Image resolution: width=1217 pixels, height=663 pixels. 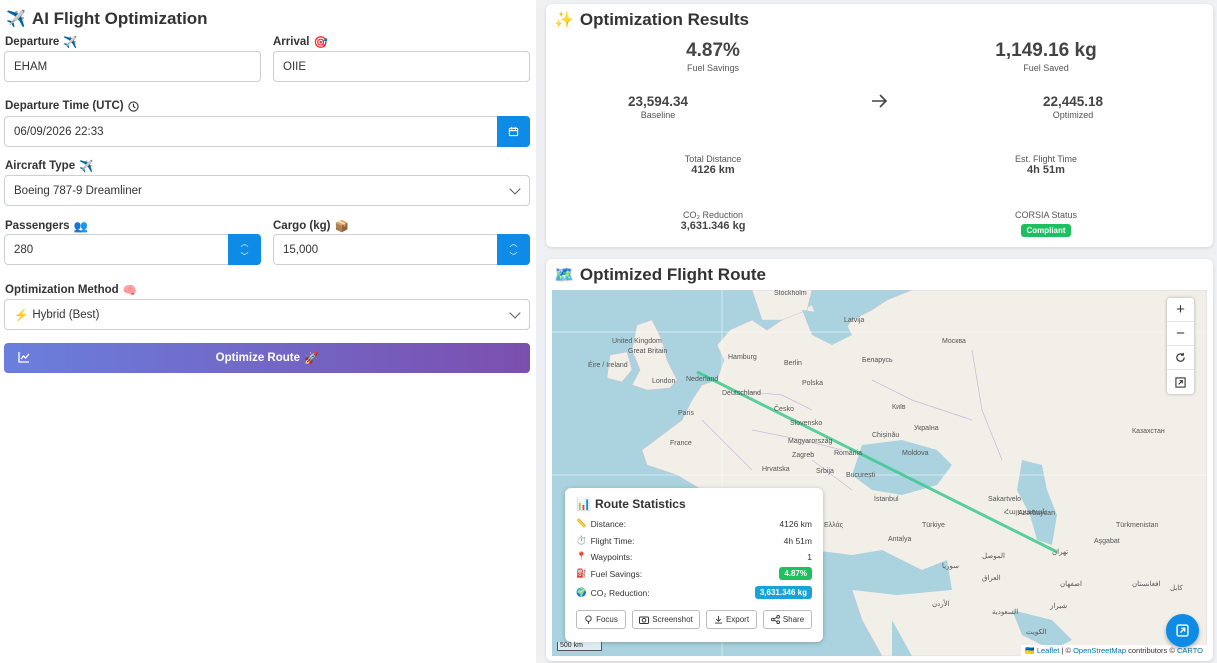 I want to click on method-label: Optimization Method 🧠, so click(x=71, y=290).